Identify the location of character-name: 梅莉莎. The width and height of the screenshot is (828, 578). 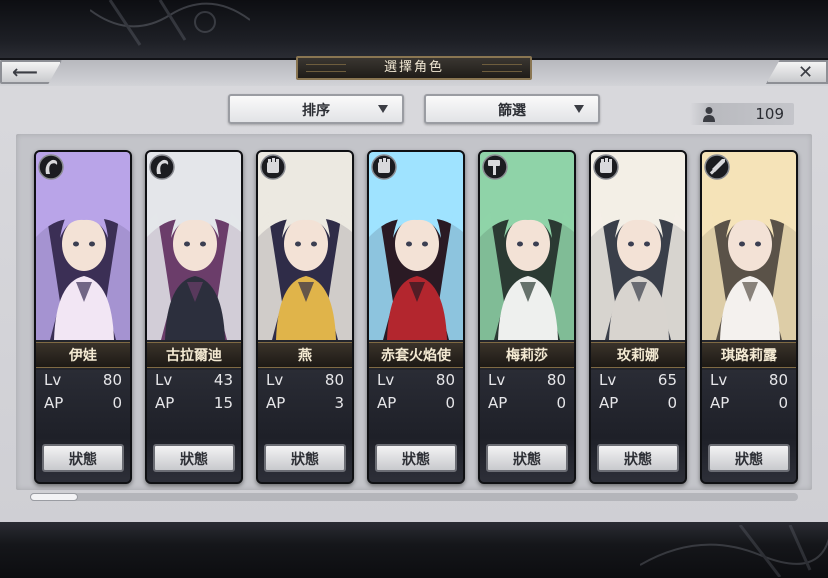
(527, 356).